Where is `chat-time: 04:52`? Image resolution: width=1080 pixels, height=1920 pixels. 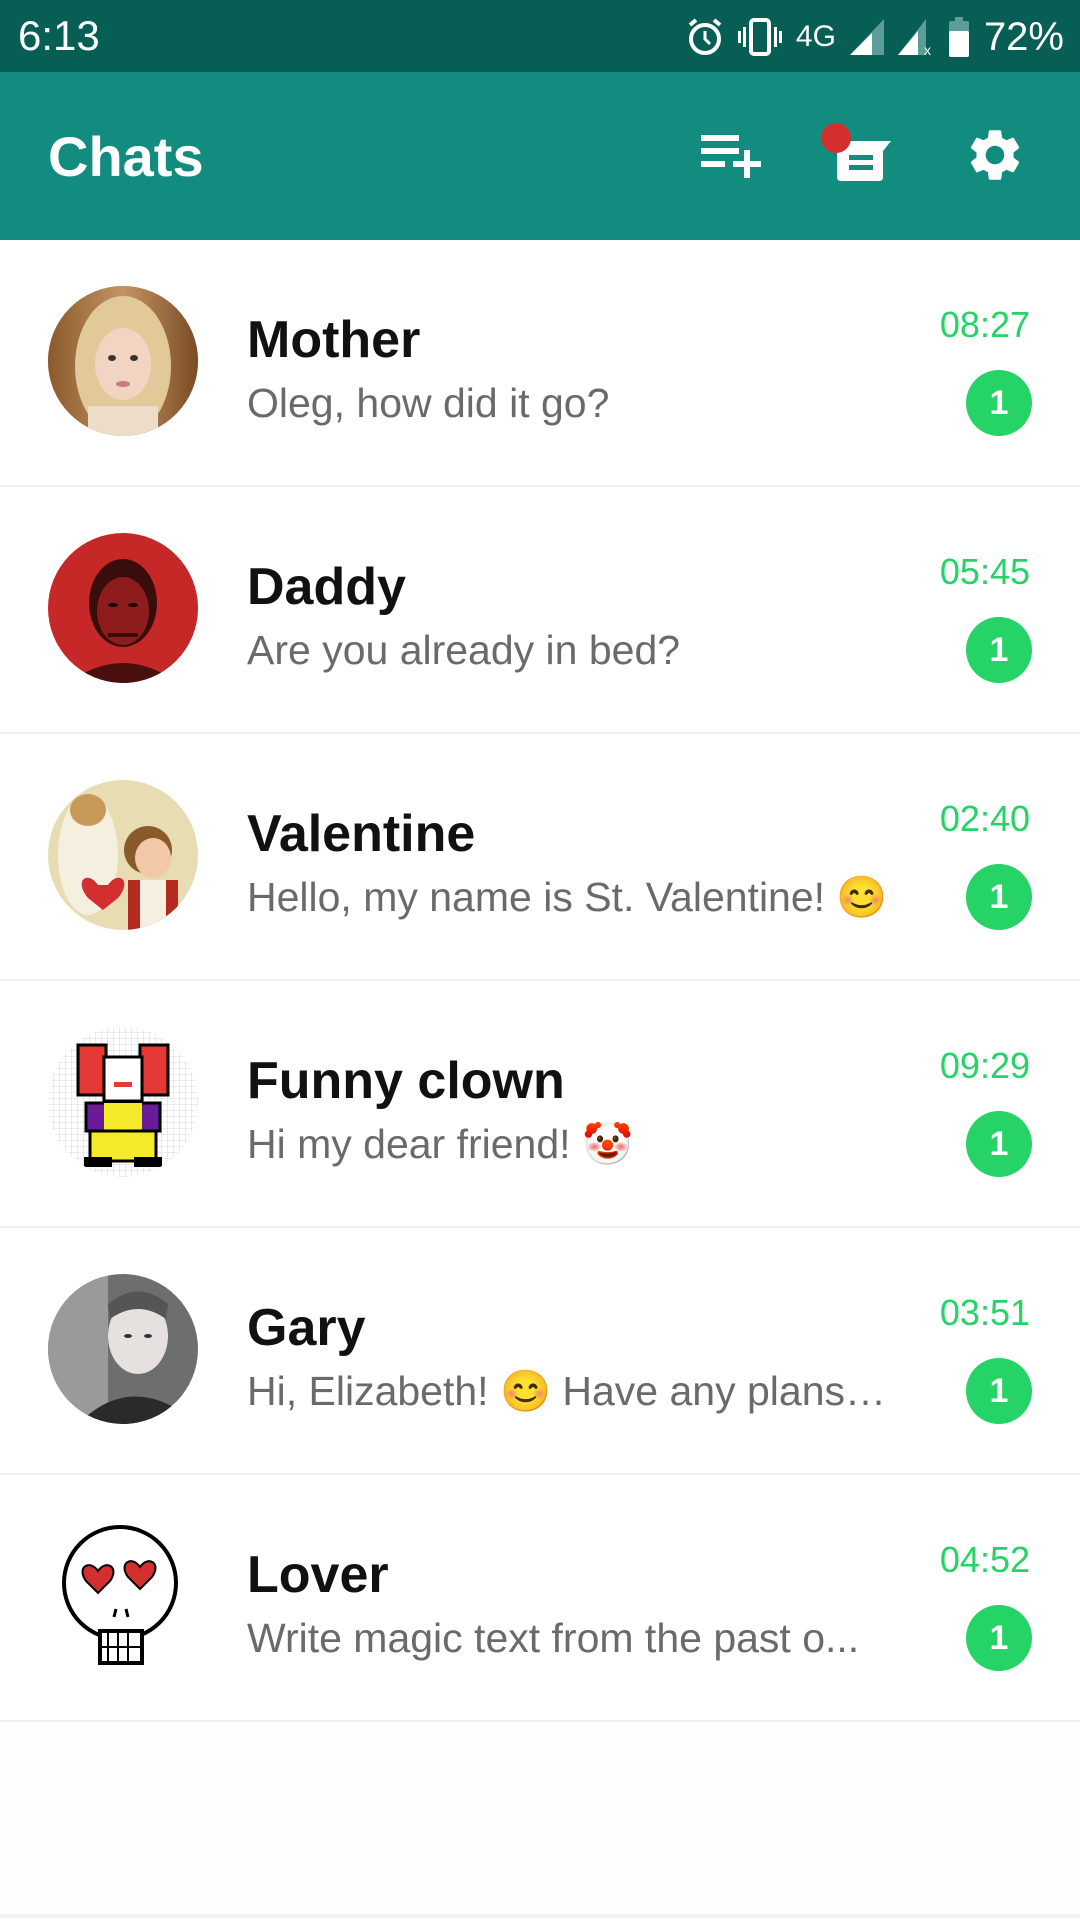
chat-time: 04:52 is located at coordinates (984, 1559).